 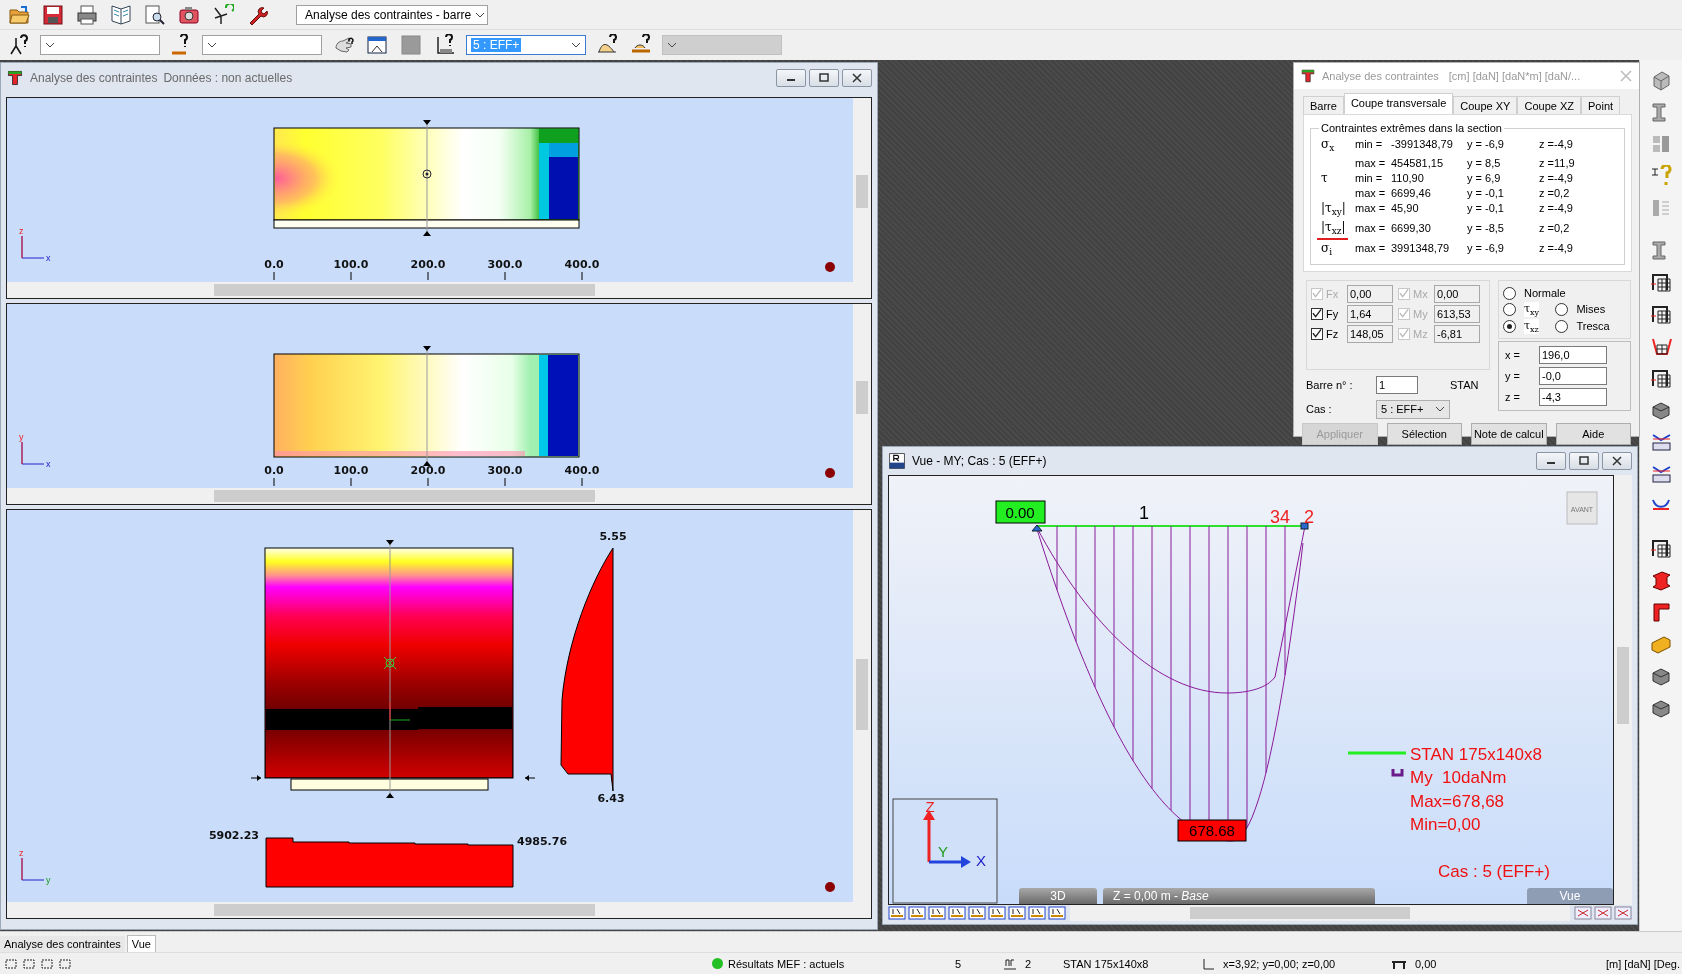 I want to click on open-folder-icon, so click(x=19, y=14).